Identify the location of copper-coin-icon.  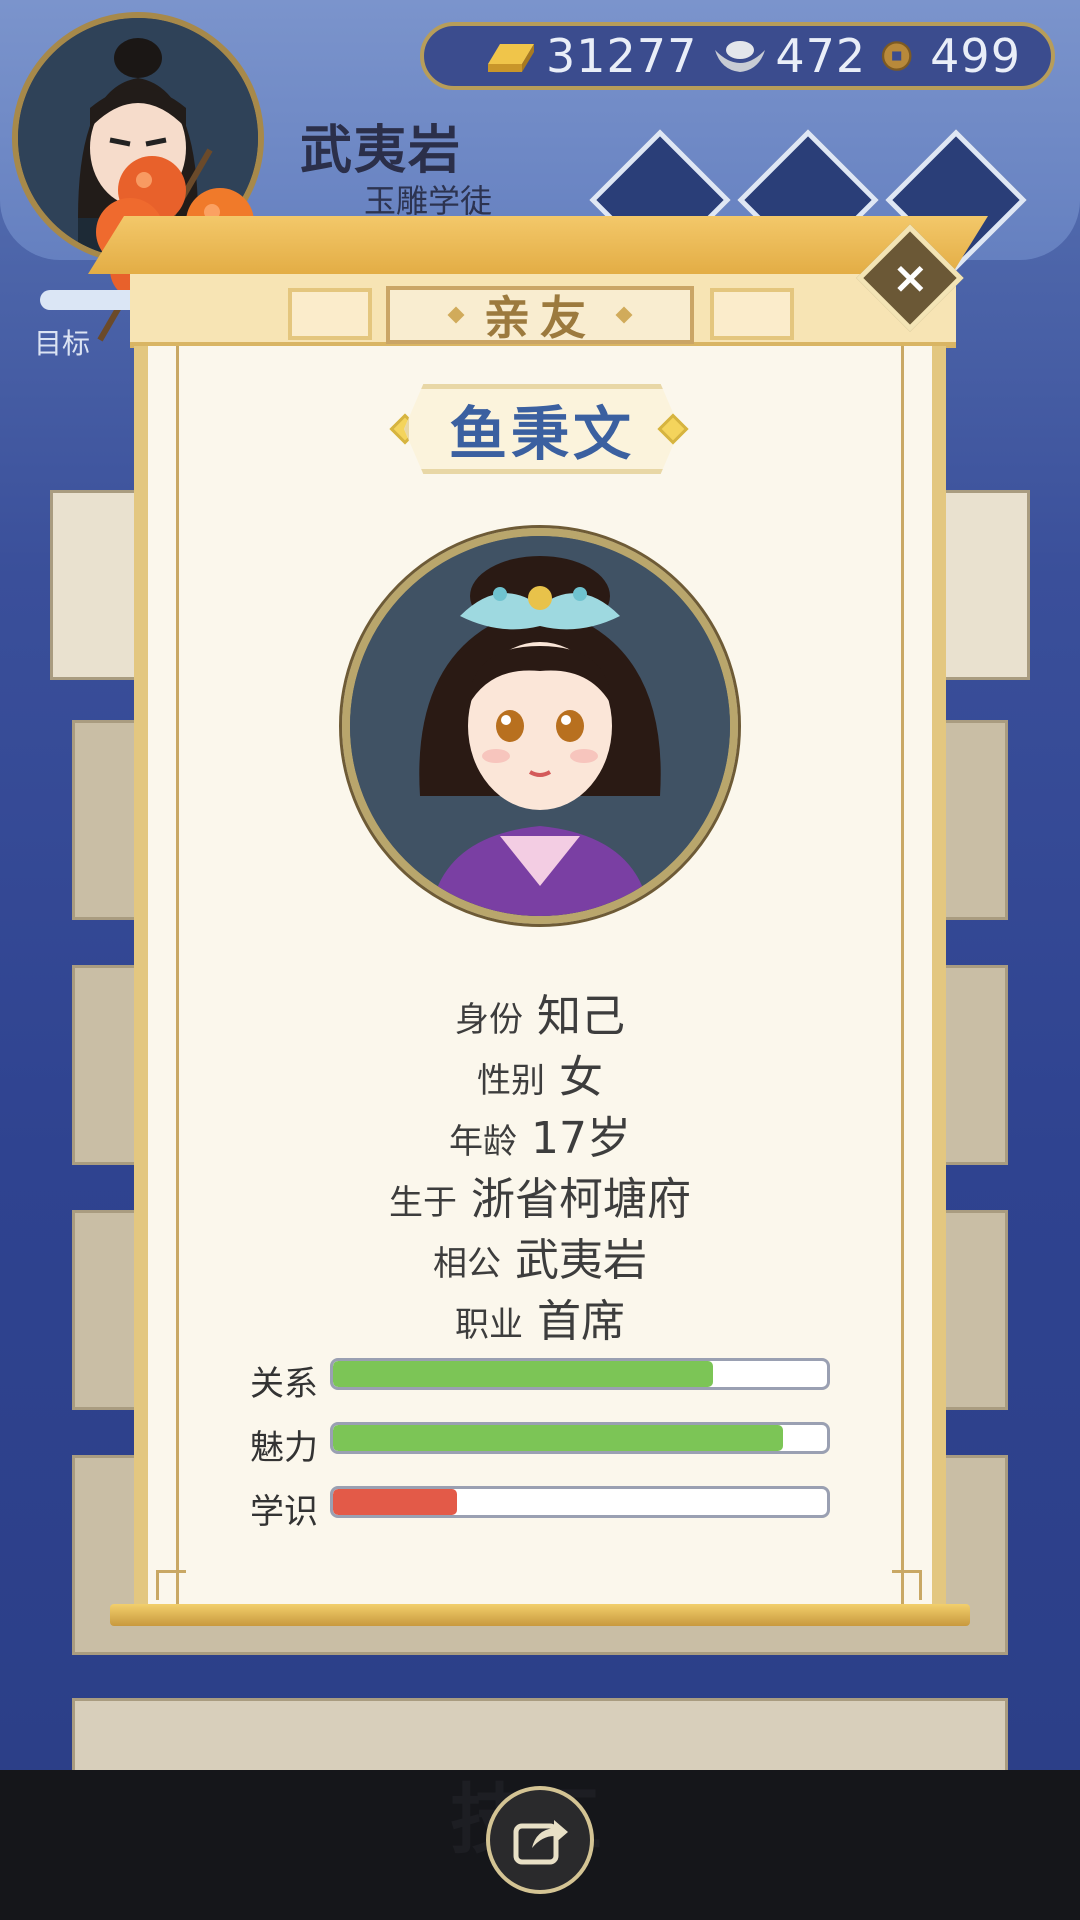
(897, 56).